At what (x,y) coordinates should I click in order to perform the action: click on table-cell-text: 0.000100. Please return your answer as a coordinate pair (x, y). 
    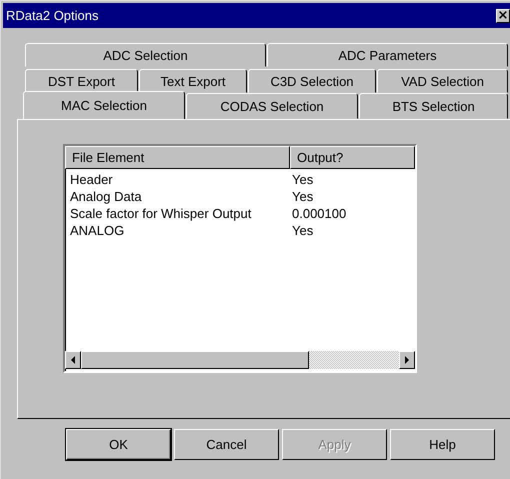
    Looking at the image, I should click on (318, 213).